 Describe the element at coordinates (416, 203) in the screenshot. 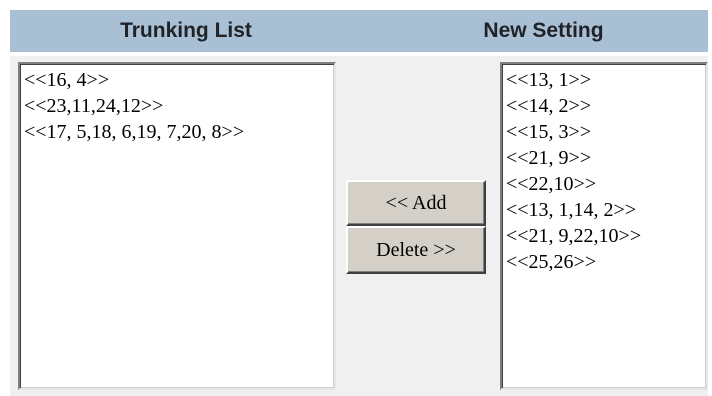

I see `add-button: << Add` at that location.